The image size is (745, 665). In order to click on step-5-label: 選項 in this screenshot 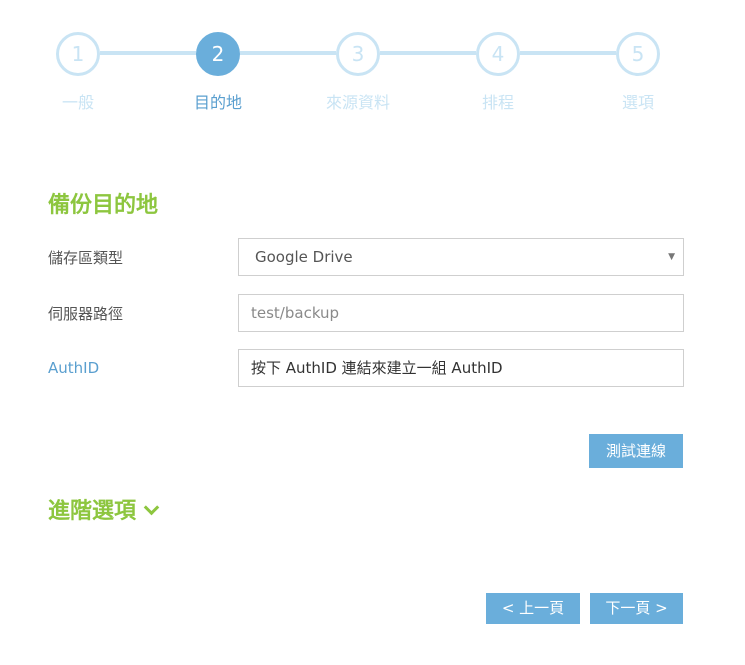, I will do `click(637, 102)`.